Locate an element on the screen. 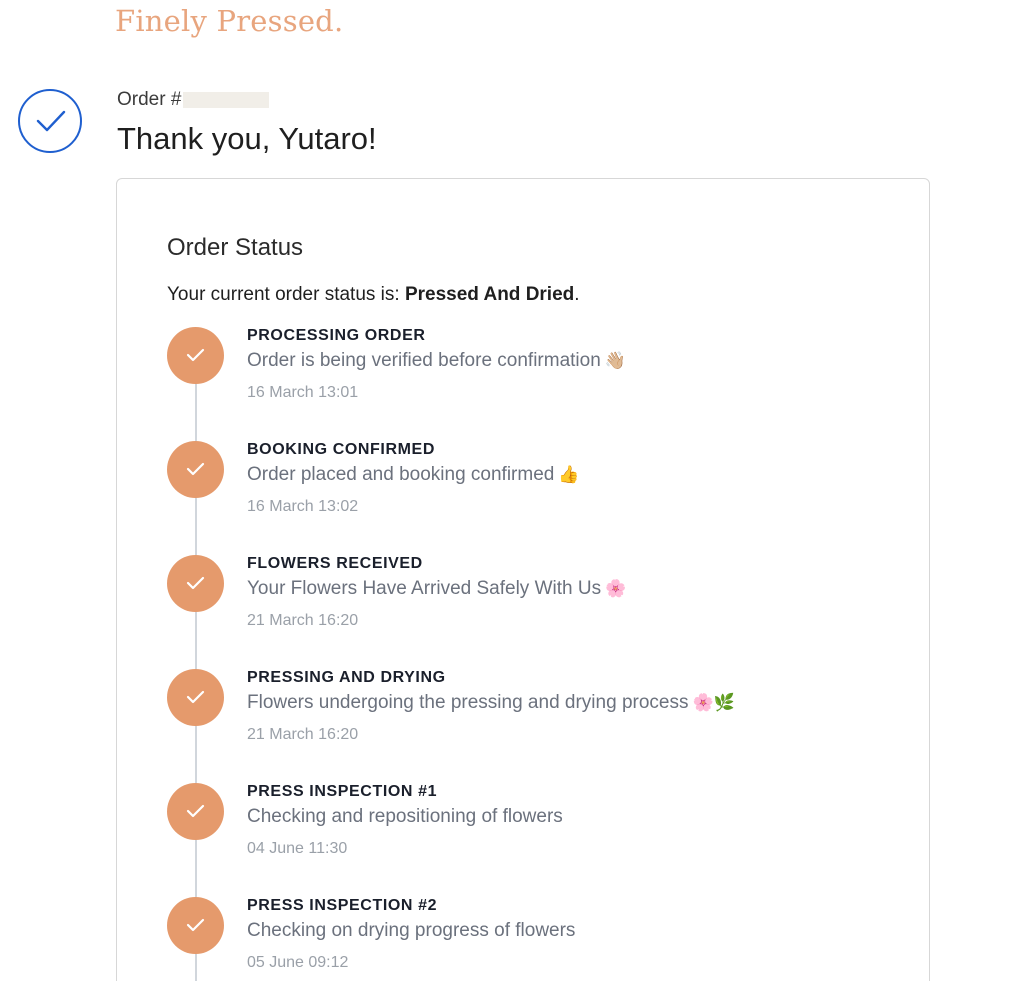 This screenshot has height=981, width=1023. step-description-text: Checking on drying progress of flowers is located at coordinates (411, 930).